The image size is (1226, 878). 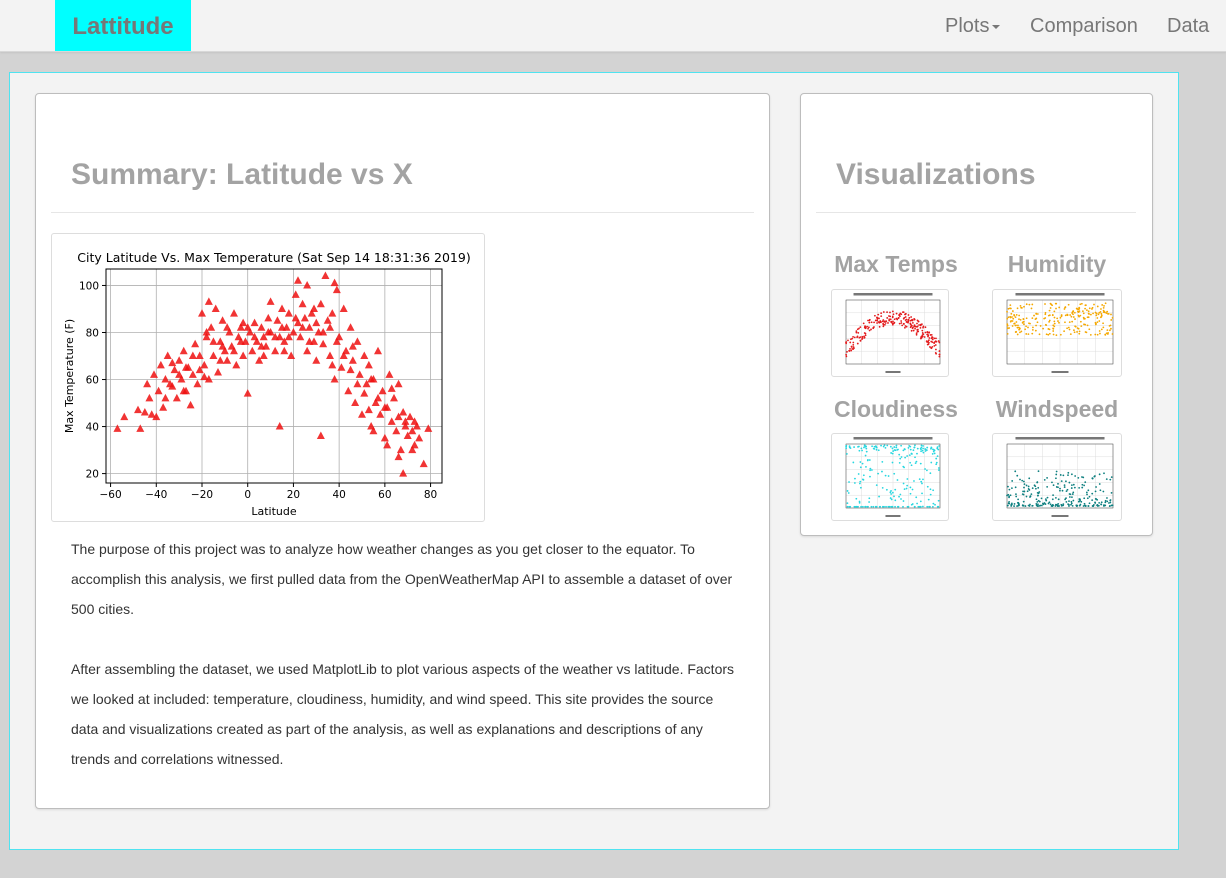 What do you see at coordinates (1057, 477) in the screenshot?
I see `thumb-link-windspeed` at bounding box center [1057, 477].